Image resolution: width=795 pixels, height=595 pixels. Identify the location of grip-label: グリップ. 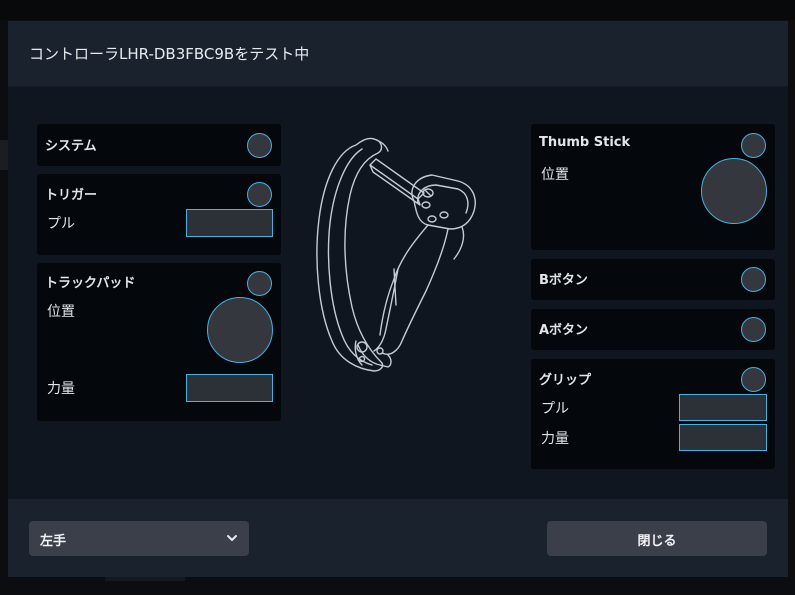
(565, 380).